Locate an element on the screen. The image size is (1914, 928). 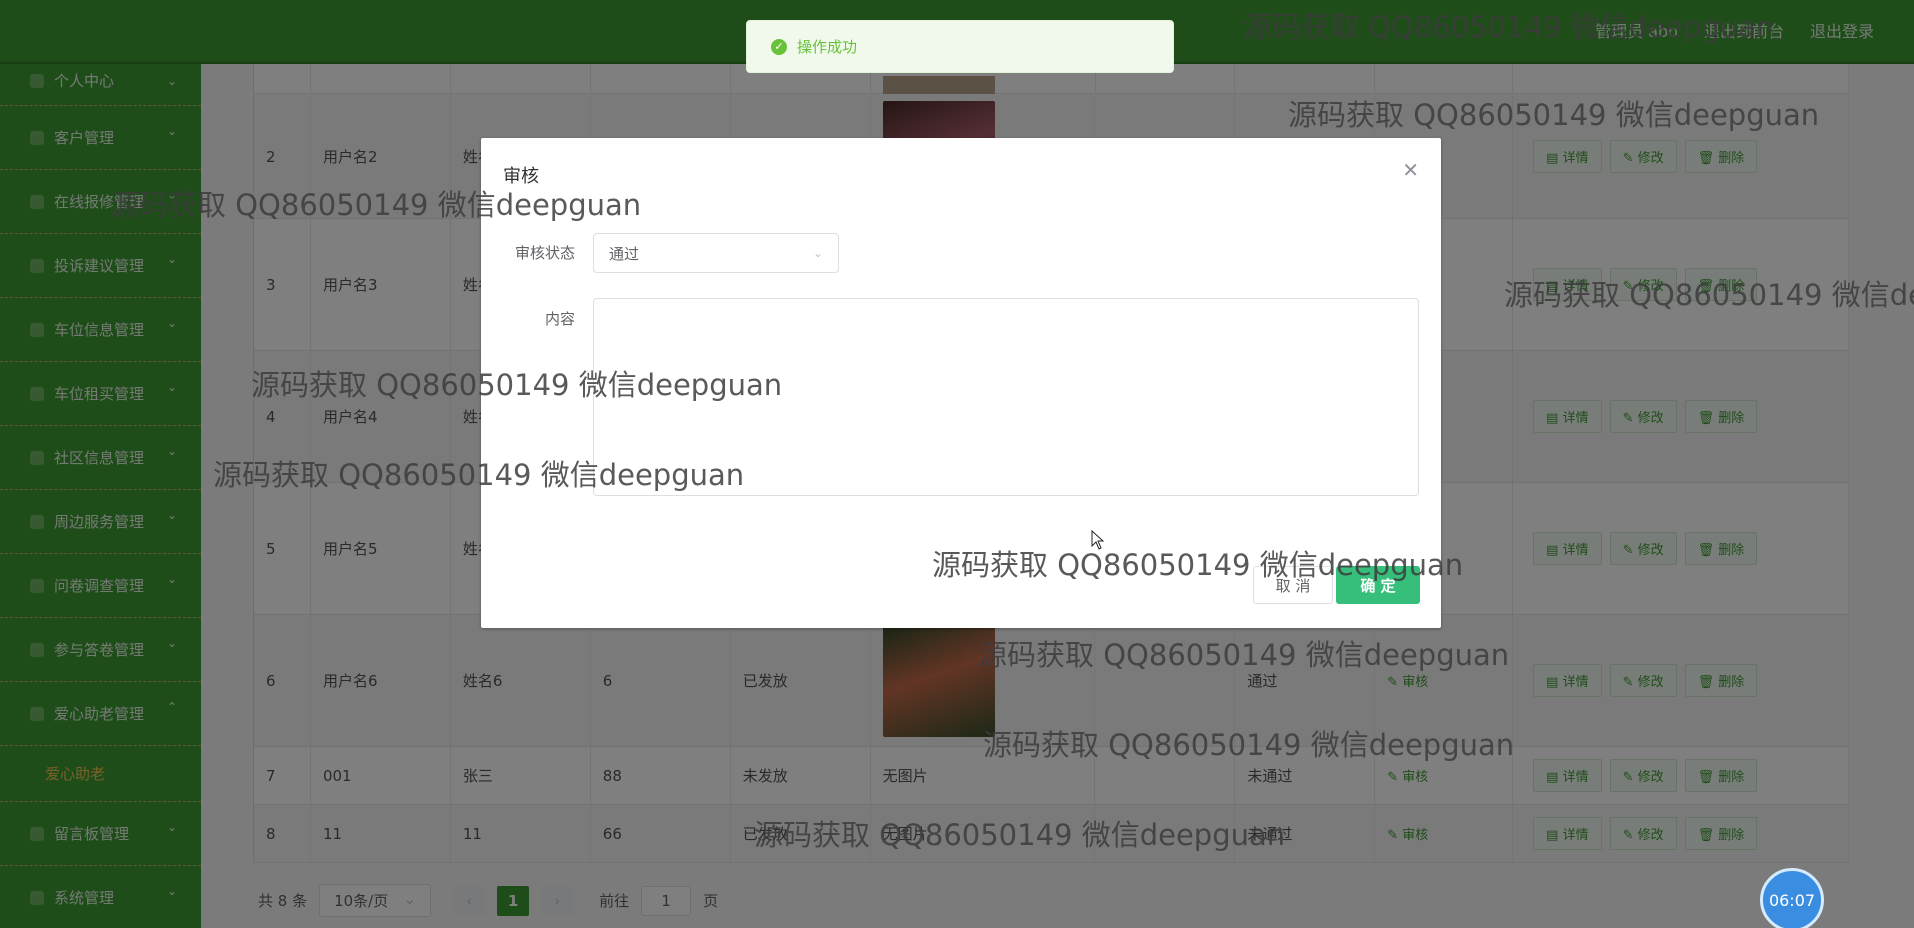
mouse-cursor-icon is located at coordinates (1098, 540).